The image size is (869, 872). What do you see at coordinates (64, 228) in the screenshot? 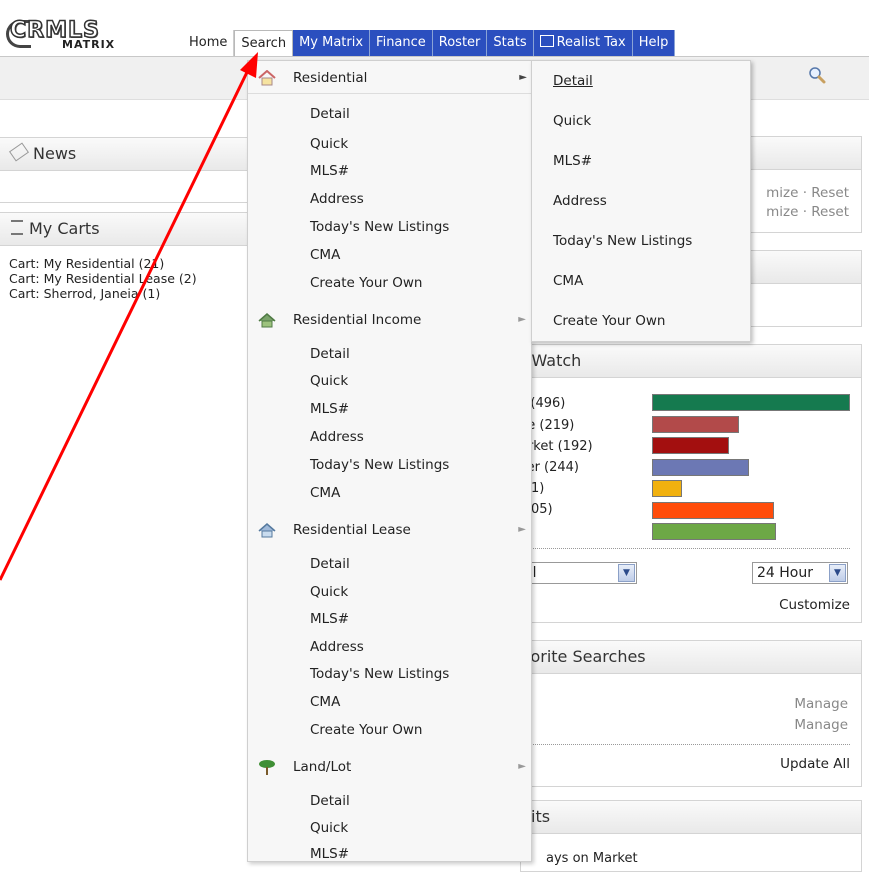
I see `my-carts-title: My Carts` at bounding box center [64, 228].